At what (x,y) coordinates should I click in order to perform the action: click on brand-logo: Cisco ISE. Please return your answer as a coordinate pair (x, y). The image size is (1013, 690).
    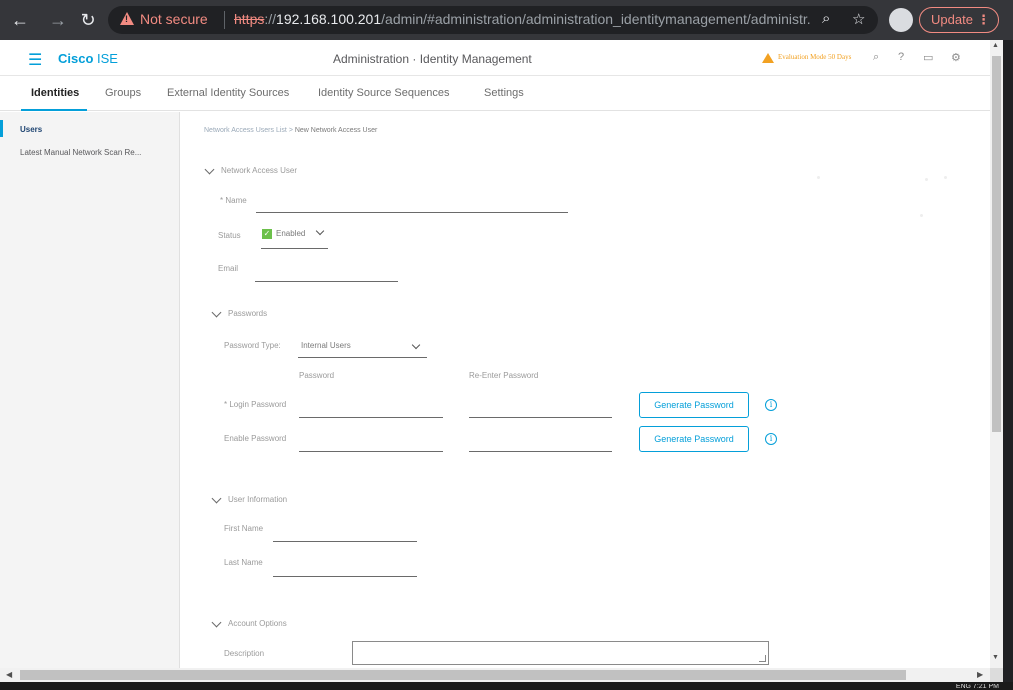
    Looking at the image, I should click on (88, 58).